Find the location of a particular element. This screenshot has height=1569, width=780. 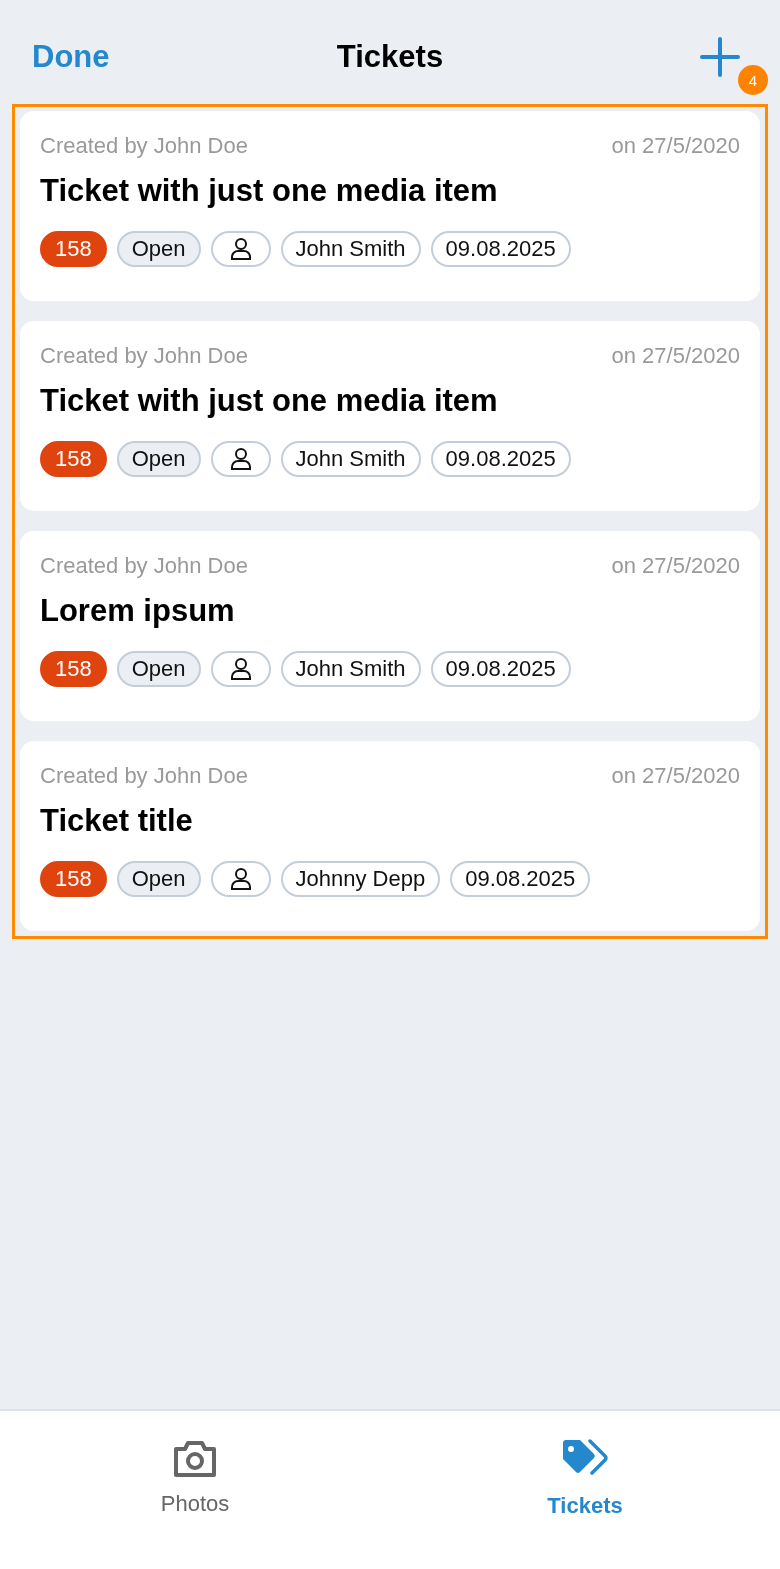

ticket-card: Created by John Doe on 27/5/2020 Ticket title 158 Open Johnny Depp 09.08.2025 is located at coordinates (390, 836).